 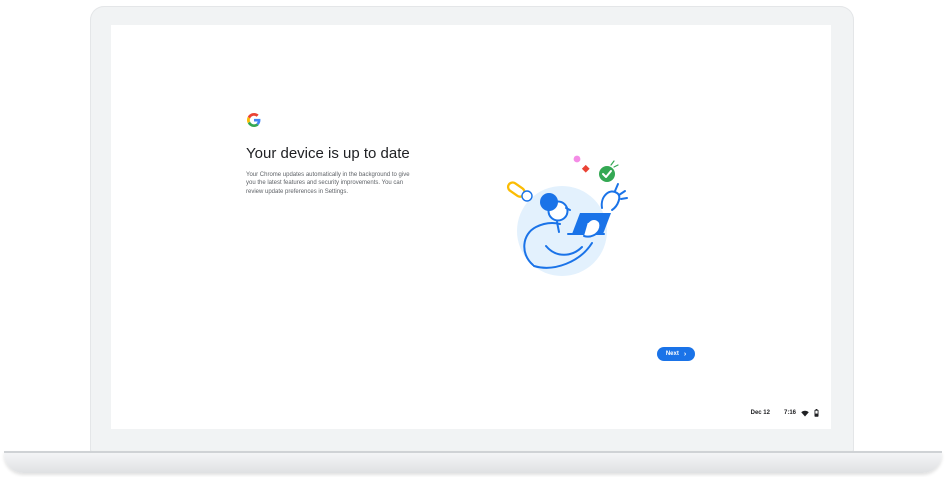 I want to click on person-with-laptop-illustration, so click(x=567, y=215).